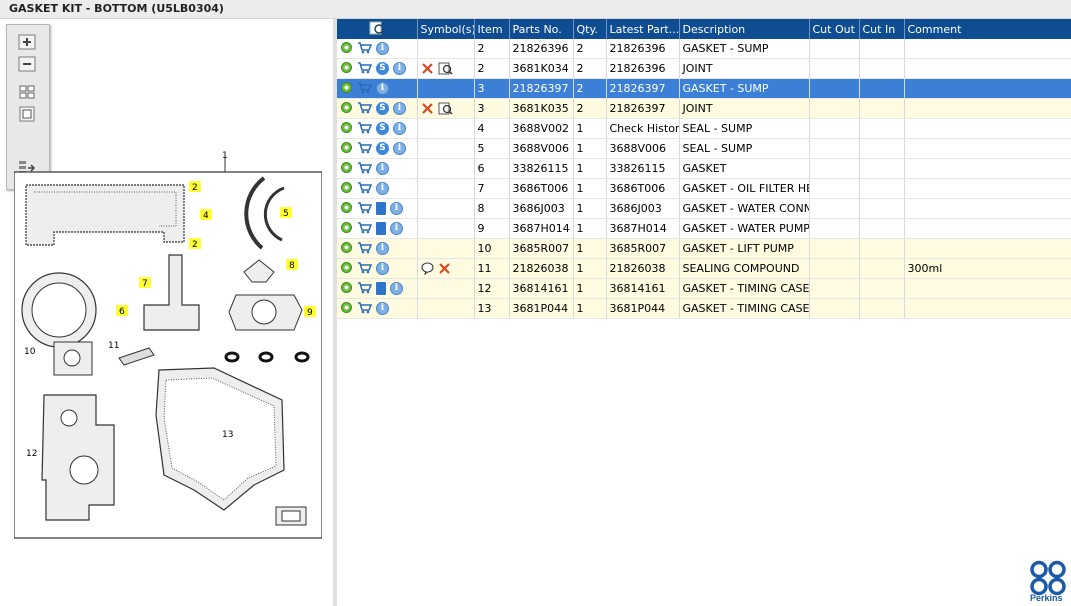 The height and width of the screenshot is (606, 1071). What do you see at coordinates (590, 108) in the screenshot?
I see `row-qty: 2` at bounding box center [590, 108].